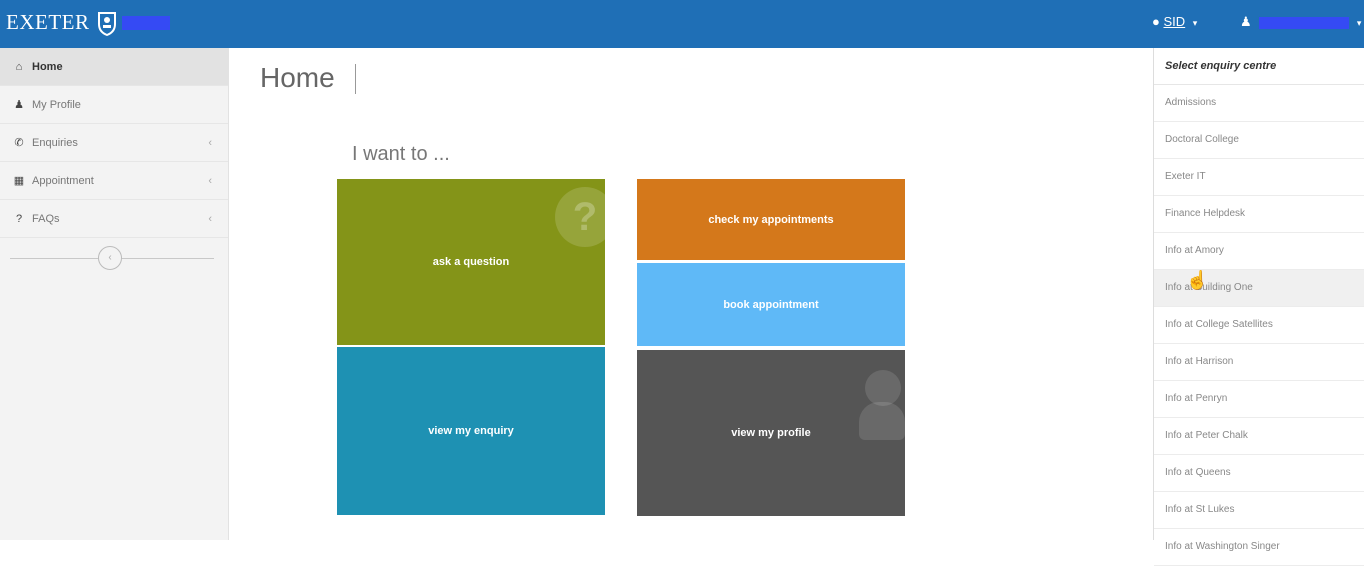 Image resolution: width=1364 pixels, height=566 pixels. I want to click on dropdown-item: Exeter IT, so click(1259, 177).